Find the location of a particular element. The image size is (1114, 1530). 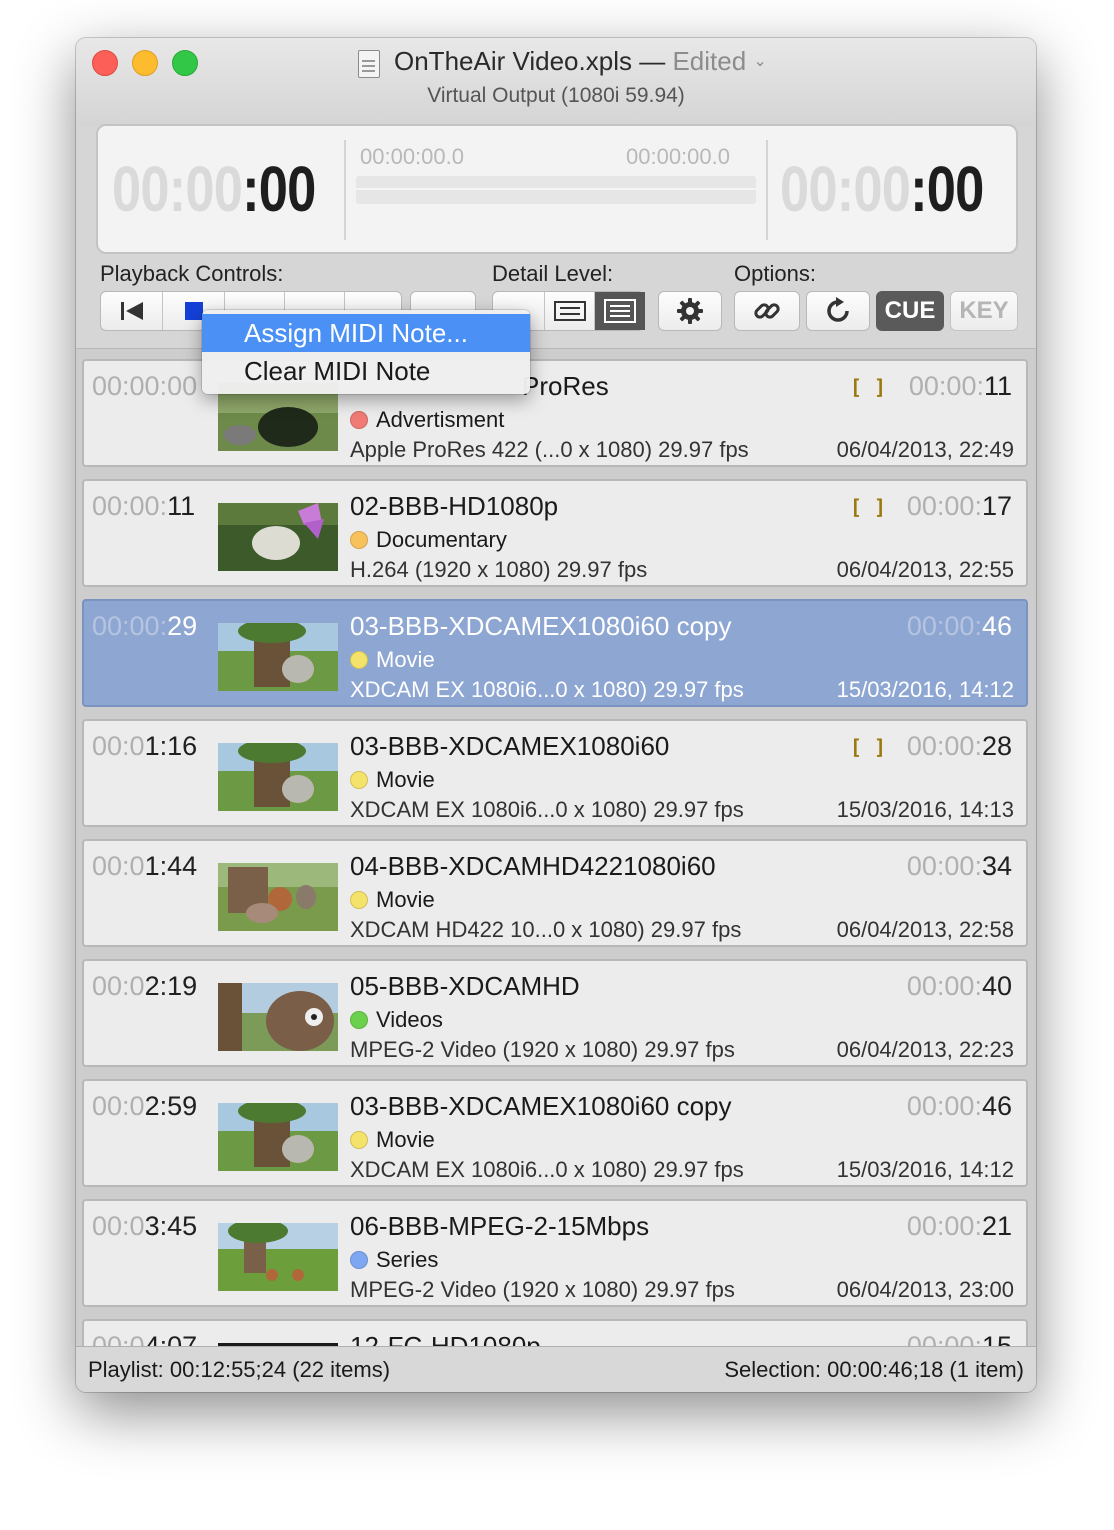

clear-midi-note-menu-item: Clear MIDI Note is located at coordinates (366, 371).